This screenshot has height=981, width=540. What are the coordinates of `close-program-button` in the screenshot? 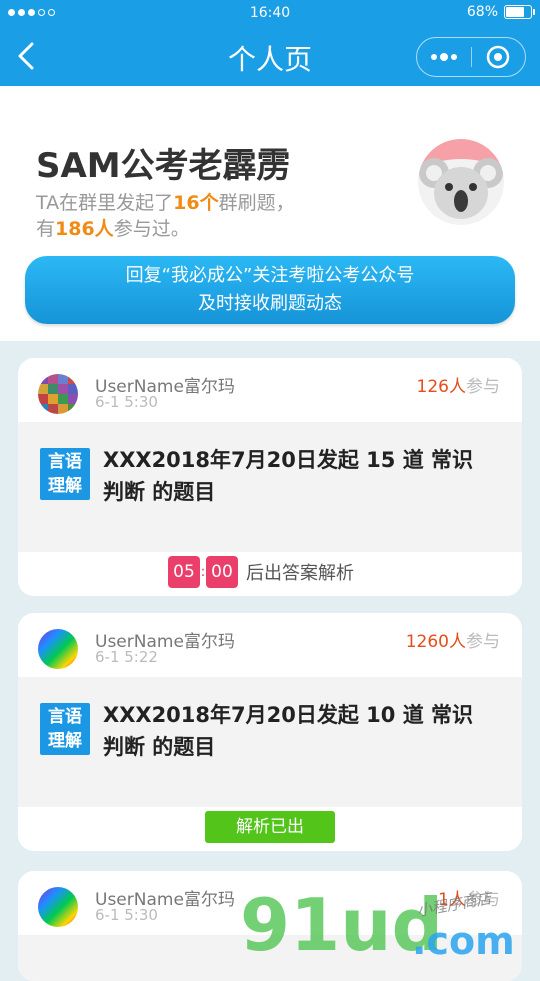 It's located at (499, 57).